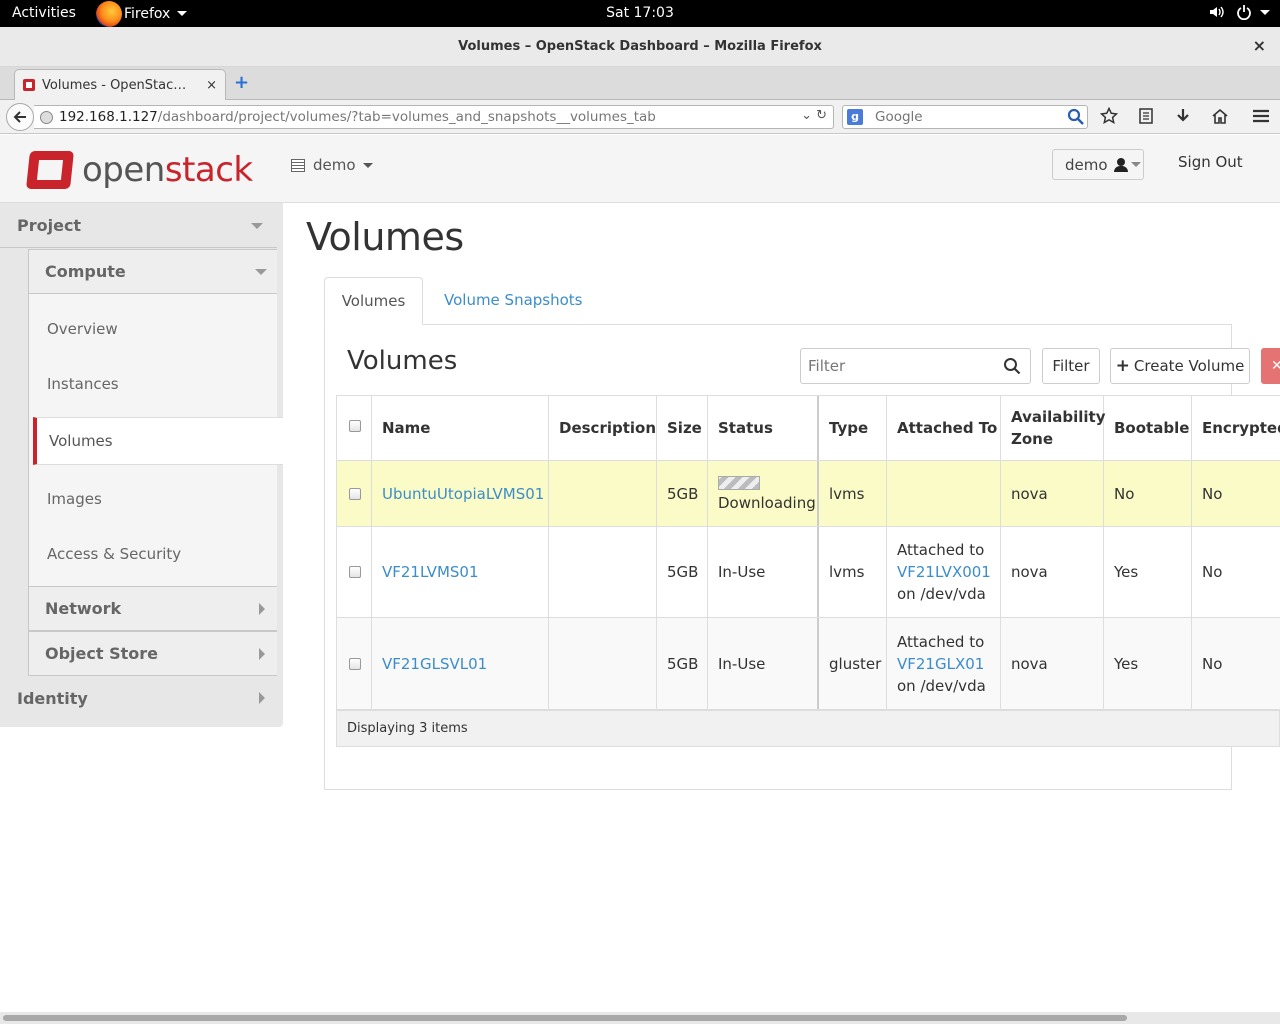  I want to click on sidebar-item-overview: Overview, so click(82, 329).